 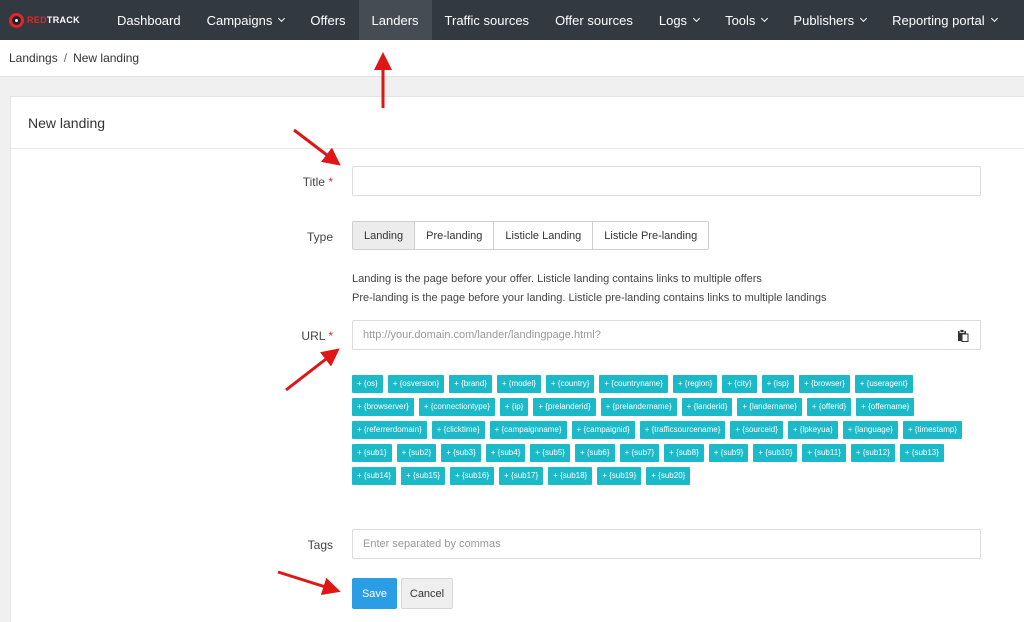 What do you see at coordinates (666, 544) in the screenshot?
I see `tags-input: Enter separated by commas` at bounding box center [666, 544].